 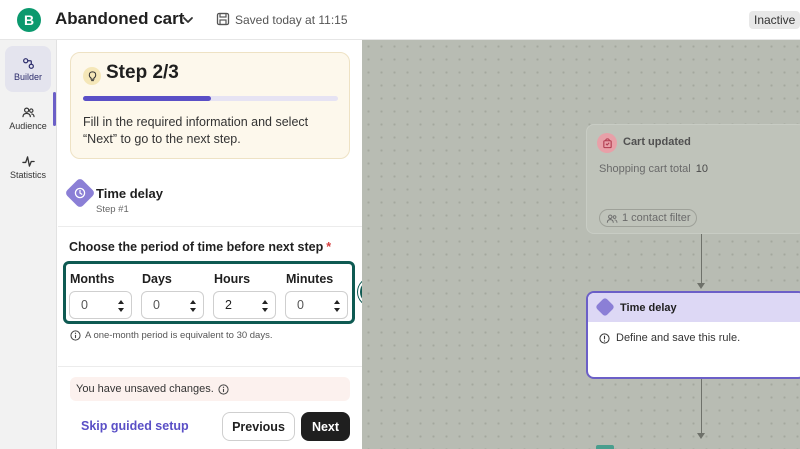 What do you see at coordinates (129, 193) in the screenshot?
I see `block-title: Time delay` at bounding box center [129, 193].